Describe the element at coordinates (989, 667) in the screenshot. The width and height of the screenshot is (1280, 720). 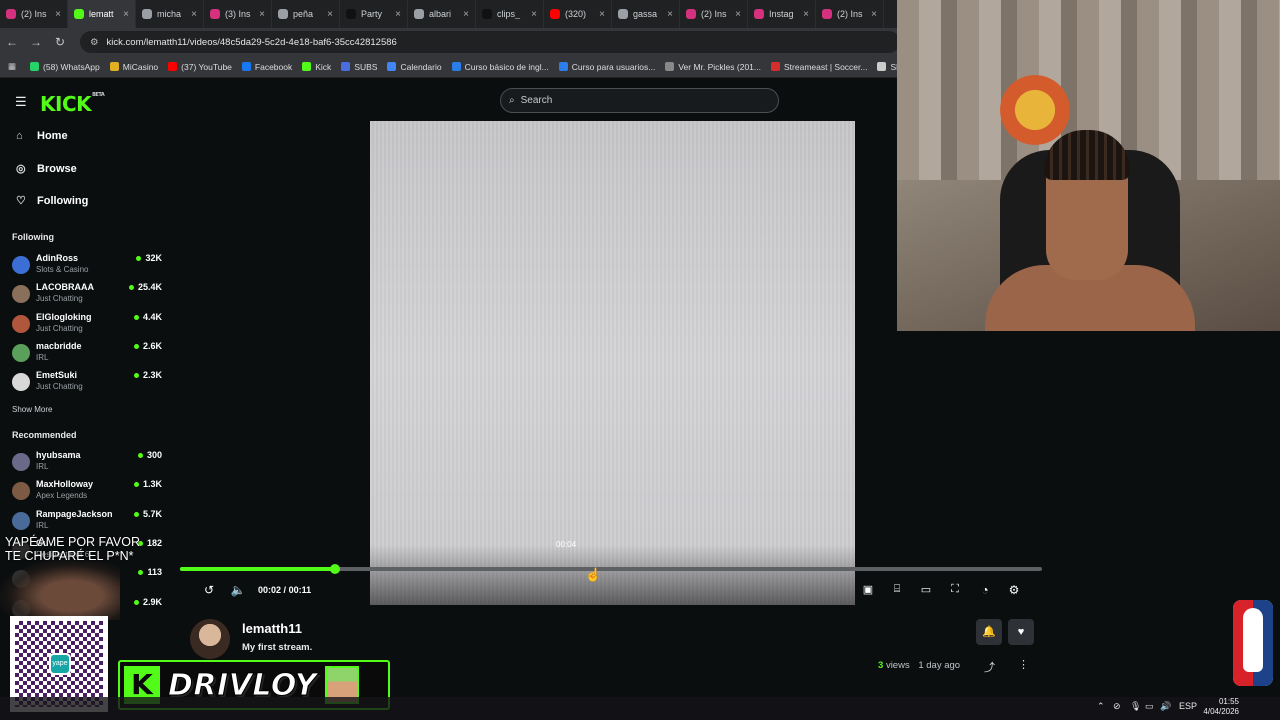
I see `share-icon: ⤴` at that location.